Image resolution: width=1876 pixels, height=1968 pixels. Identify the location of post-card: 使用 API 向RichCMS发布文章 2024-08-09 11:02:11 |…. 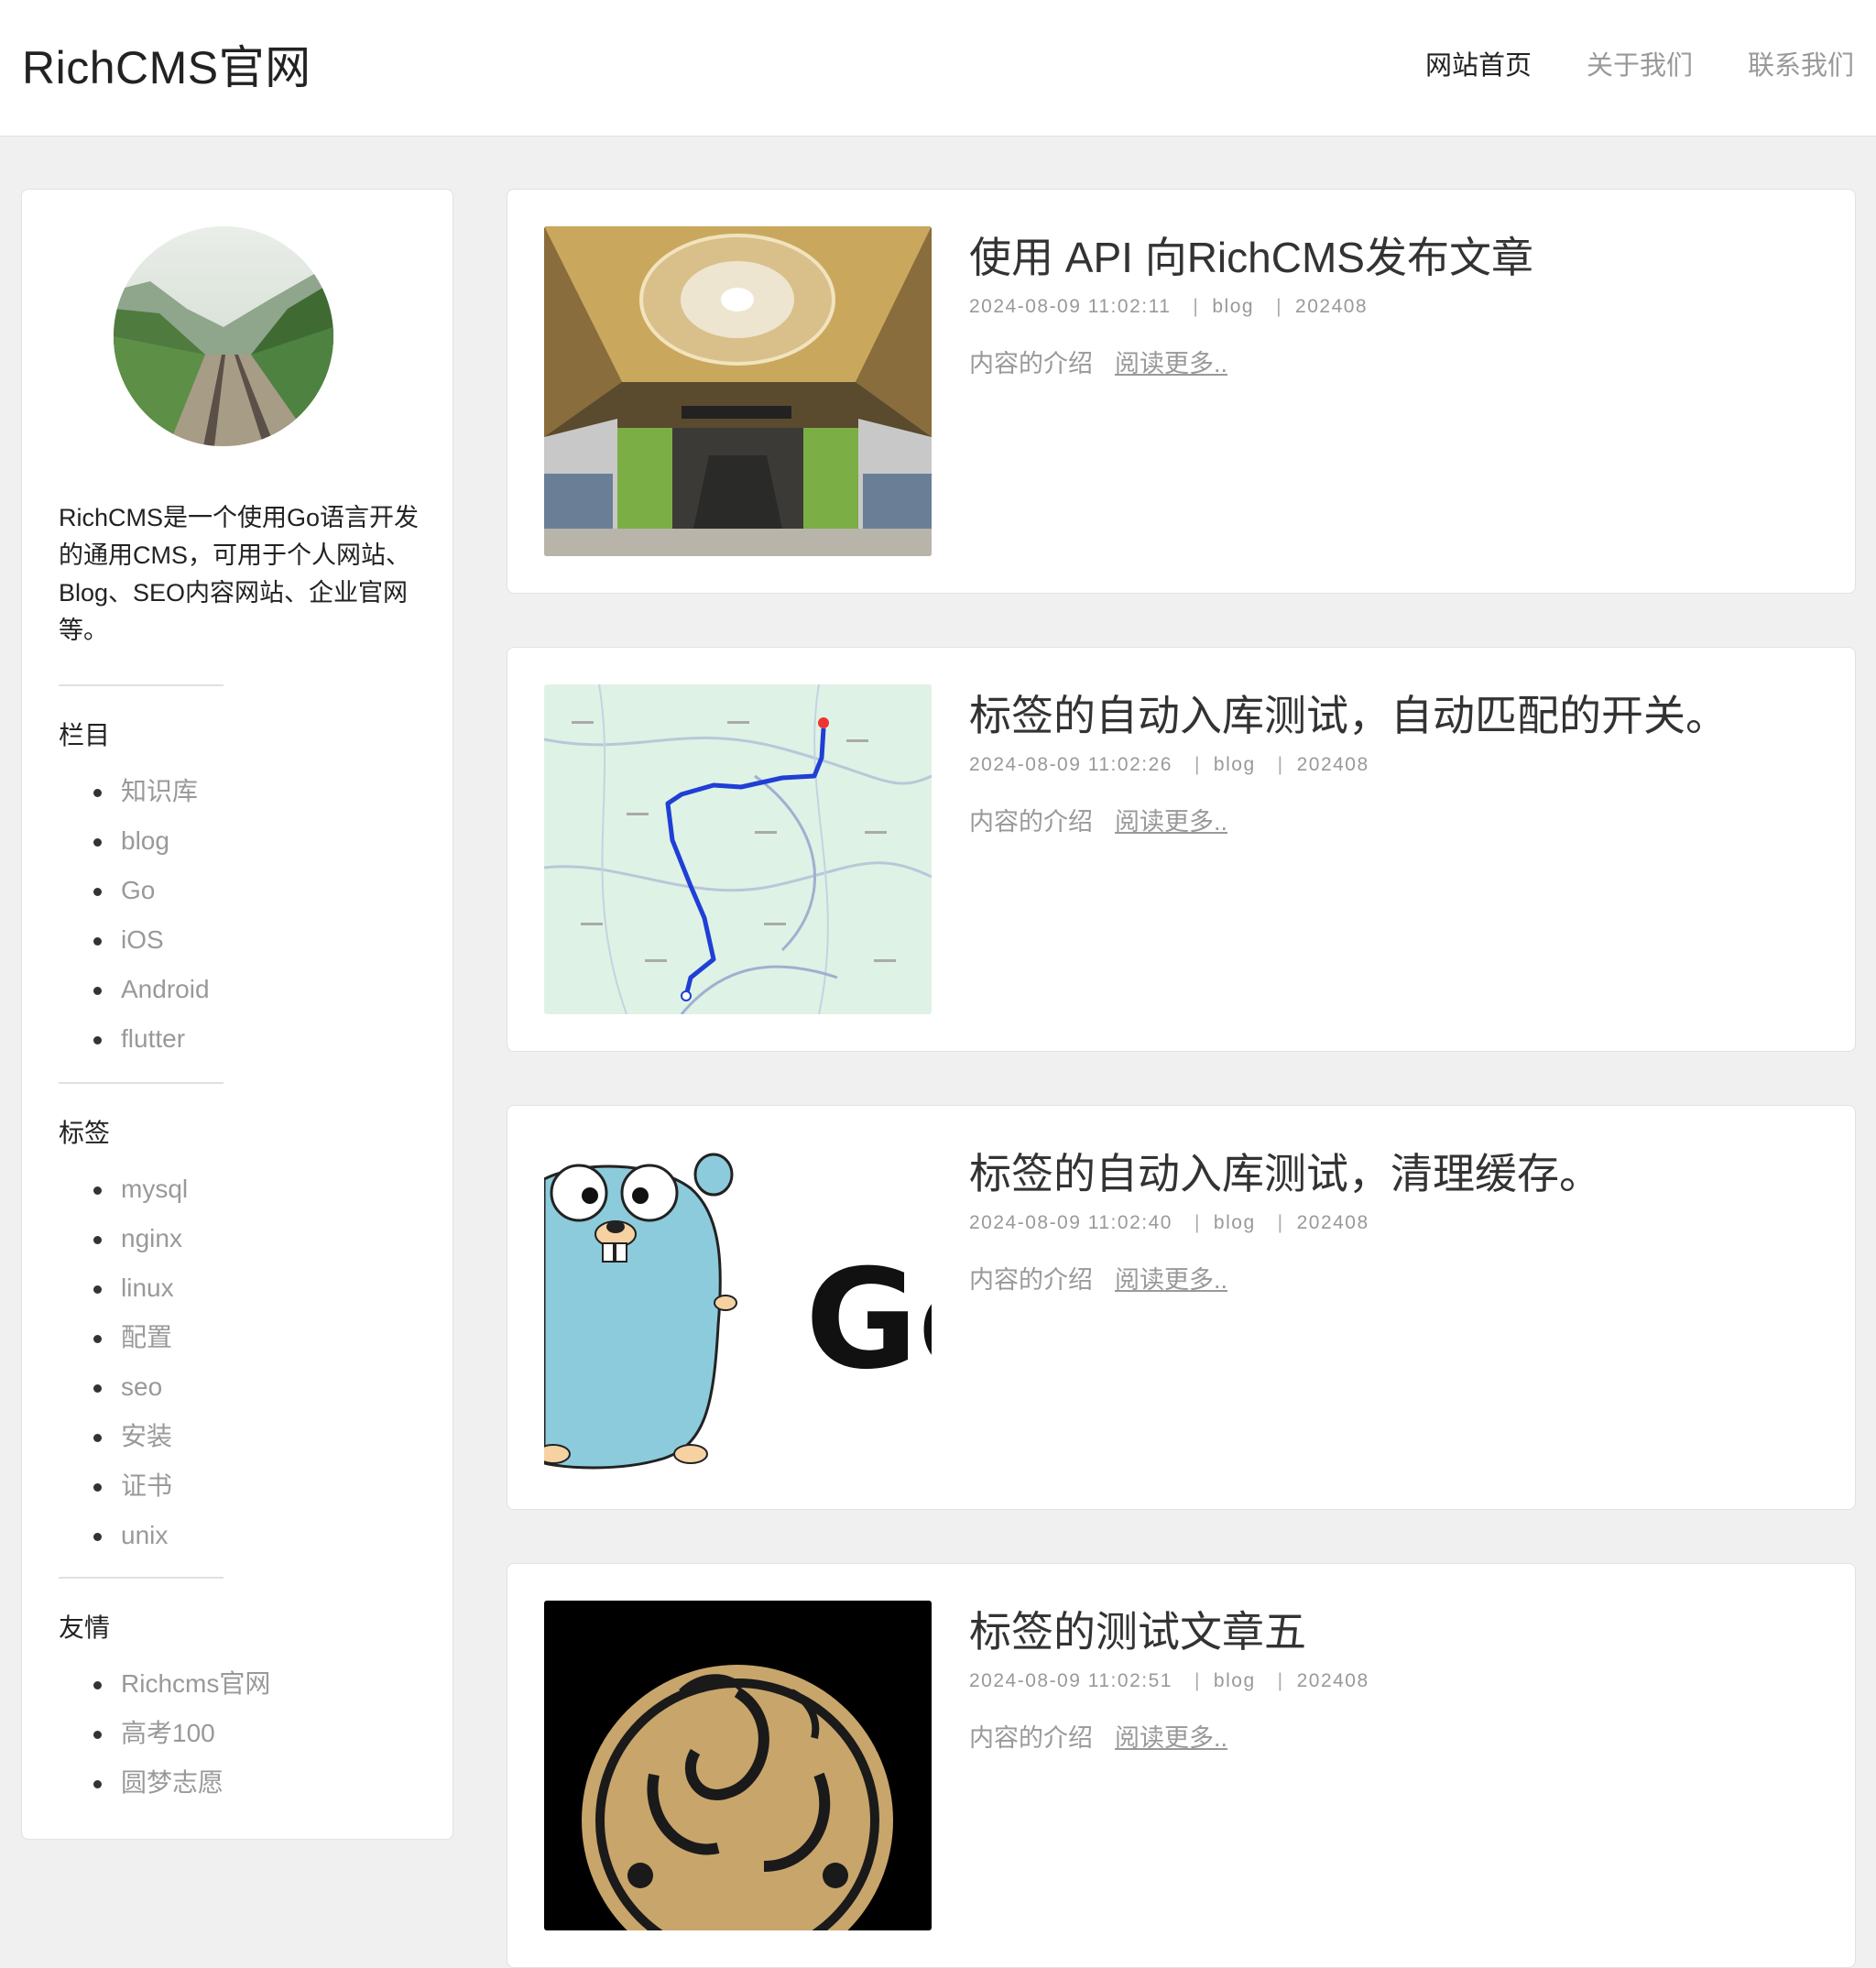
(1181, 391).